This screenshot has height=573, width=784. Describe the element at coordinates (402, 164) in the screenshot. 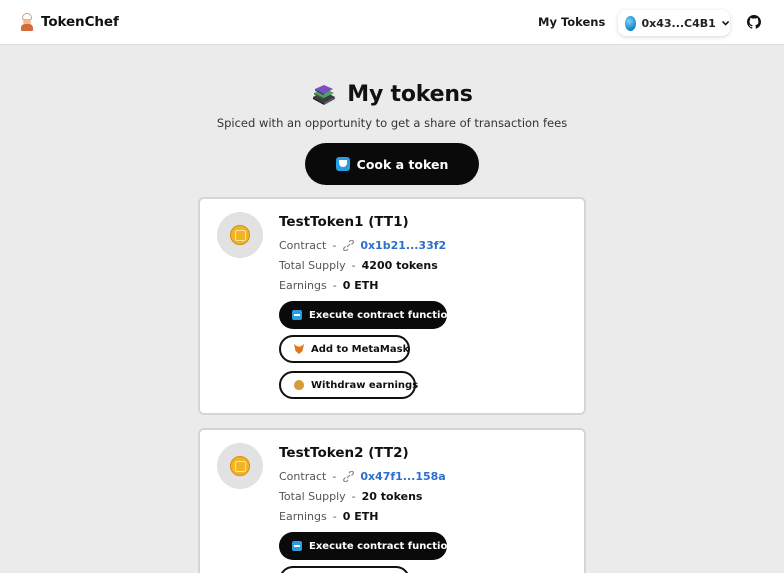

I see `cook-token-label: Cook a token` at that location.